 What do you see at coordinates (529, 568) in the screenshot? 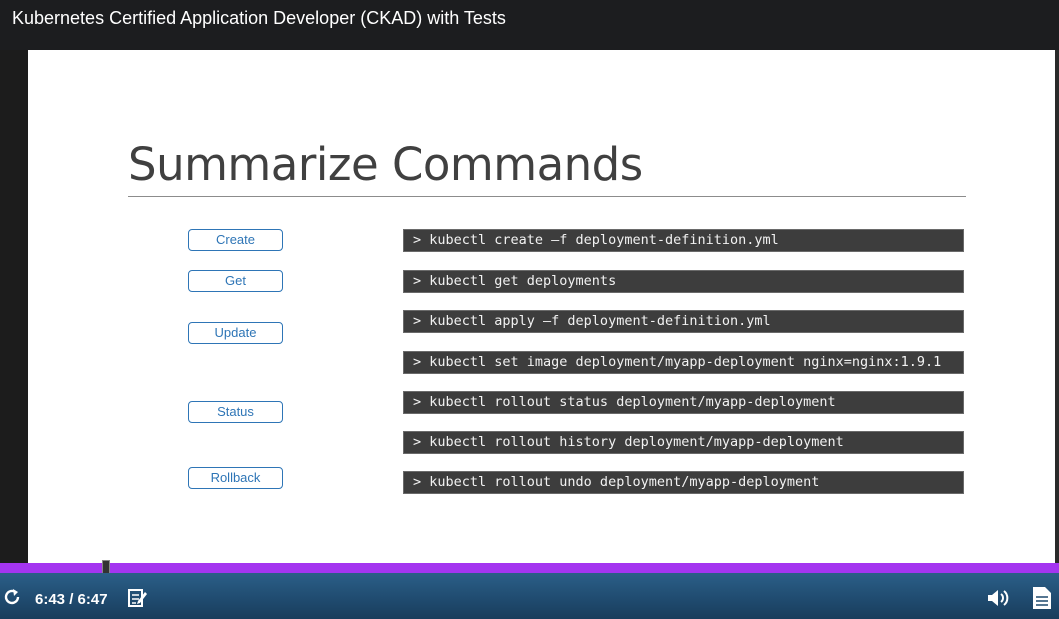
I see `progress-fill` at bounding box center [529, 568].